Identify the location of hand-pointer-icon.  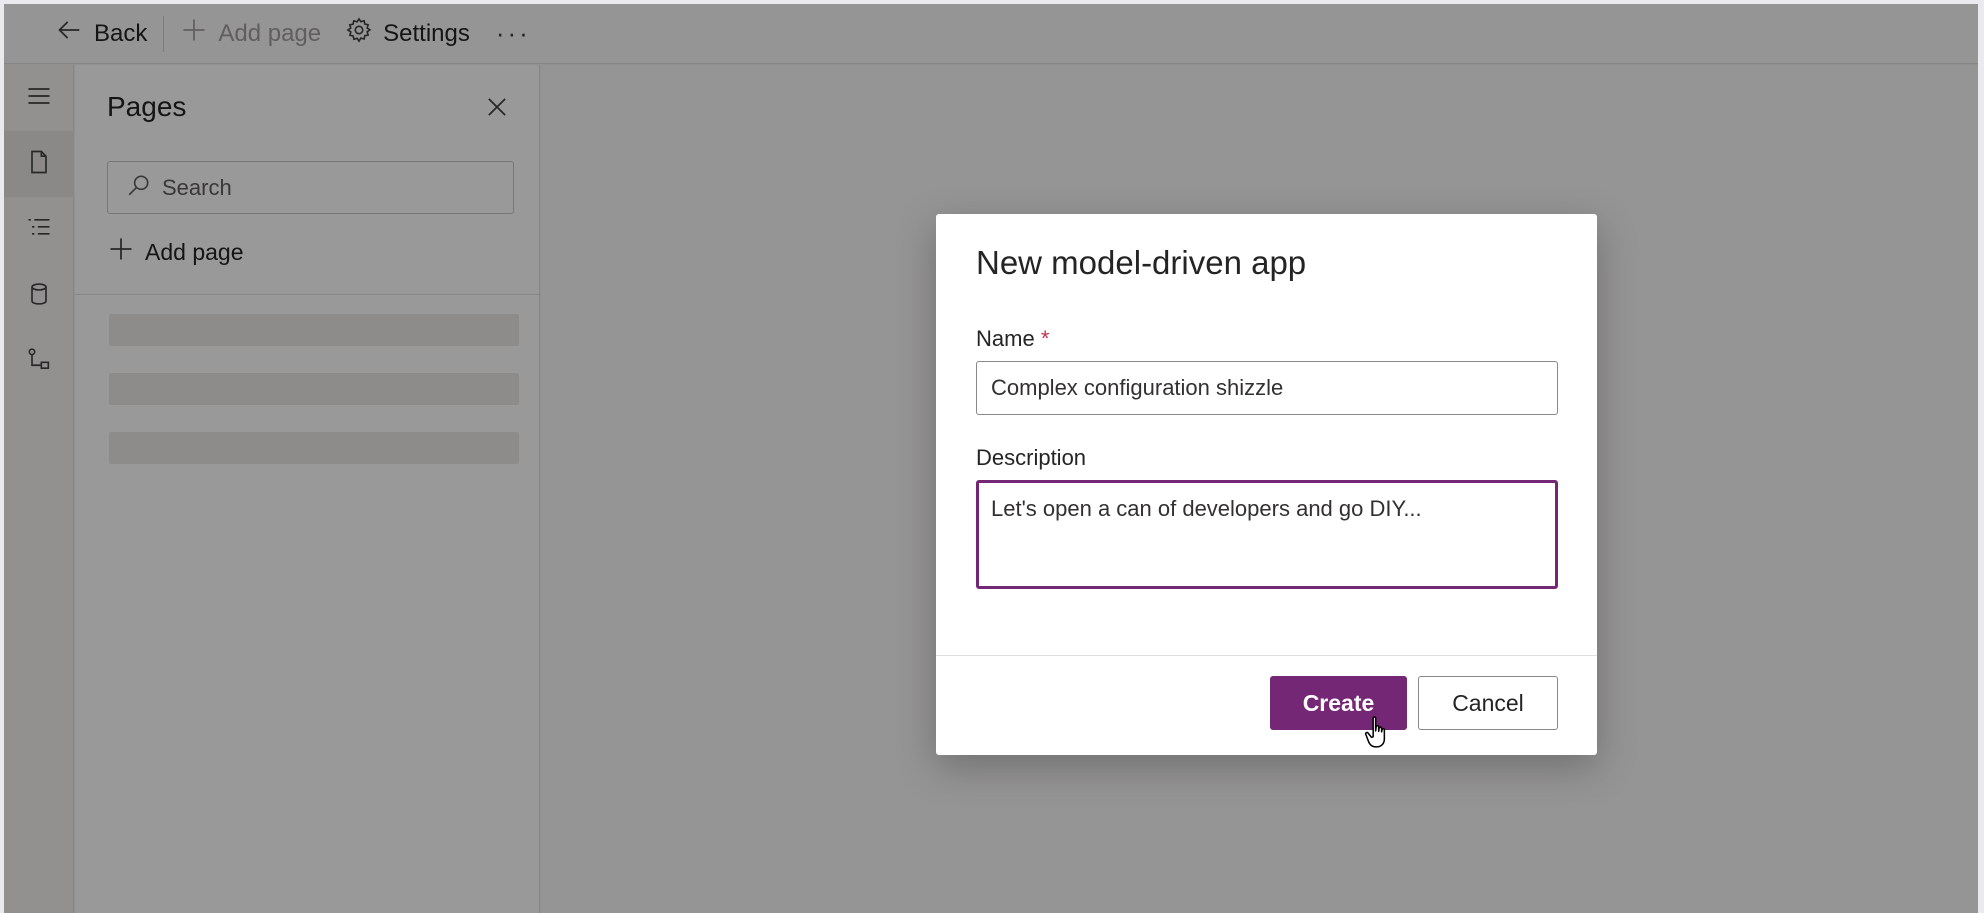
(1378, 733).